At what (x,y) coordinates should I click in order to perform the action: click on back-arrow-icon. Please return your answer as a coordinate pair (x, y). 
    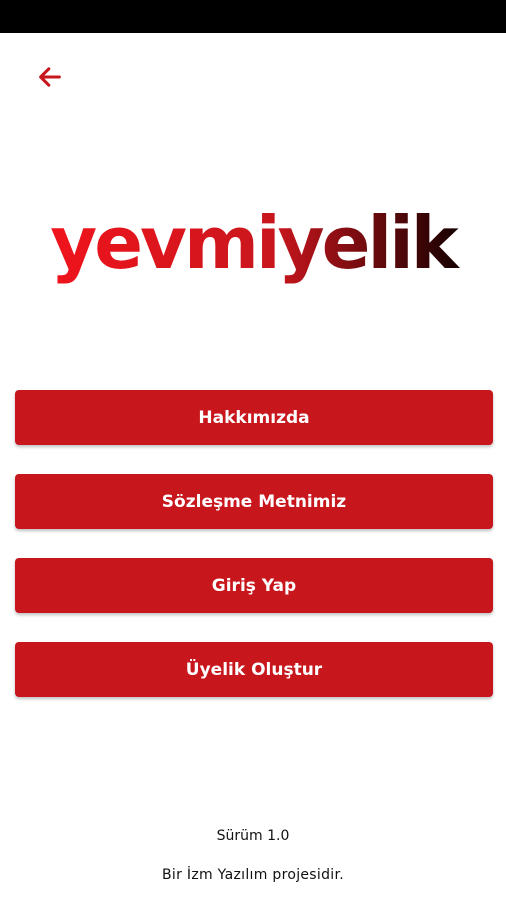
    Looking at the image, I should click on (50, 77).